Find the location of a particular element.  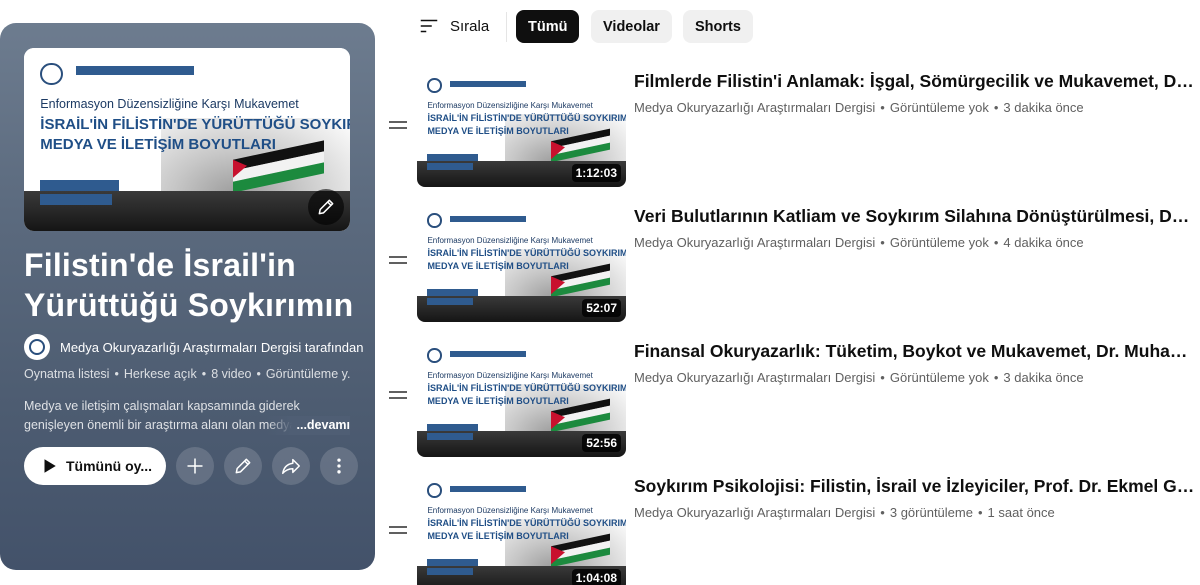

video-duration: 1:04:08 is located at coordinates (596, 577).